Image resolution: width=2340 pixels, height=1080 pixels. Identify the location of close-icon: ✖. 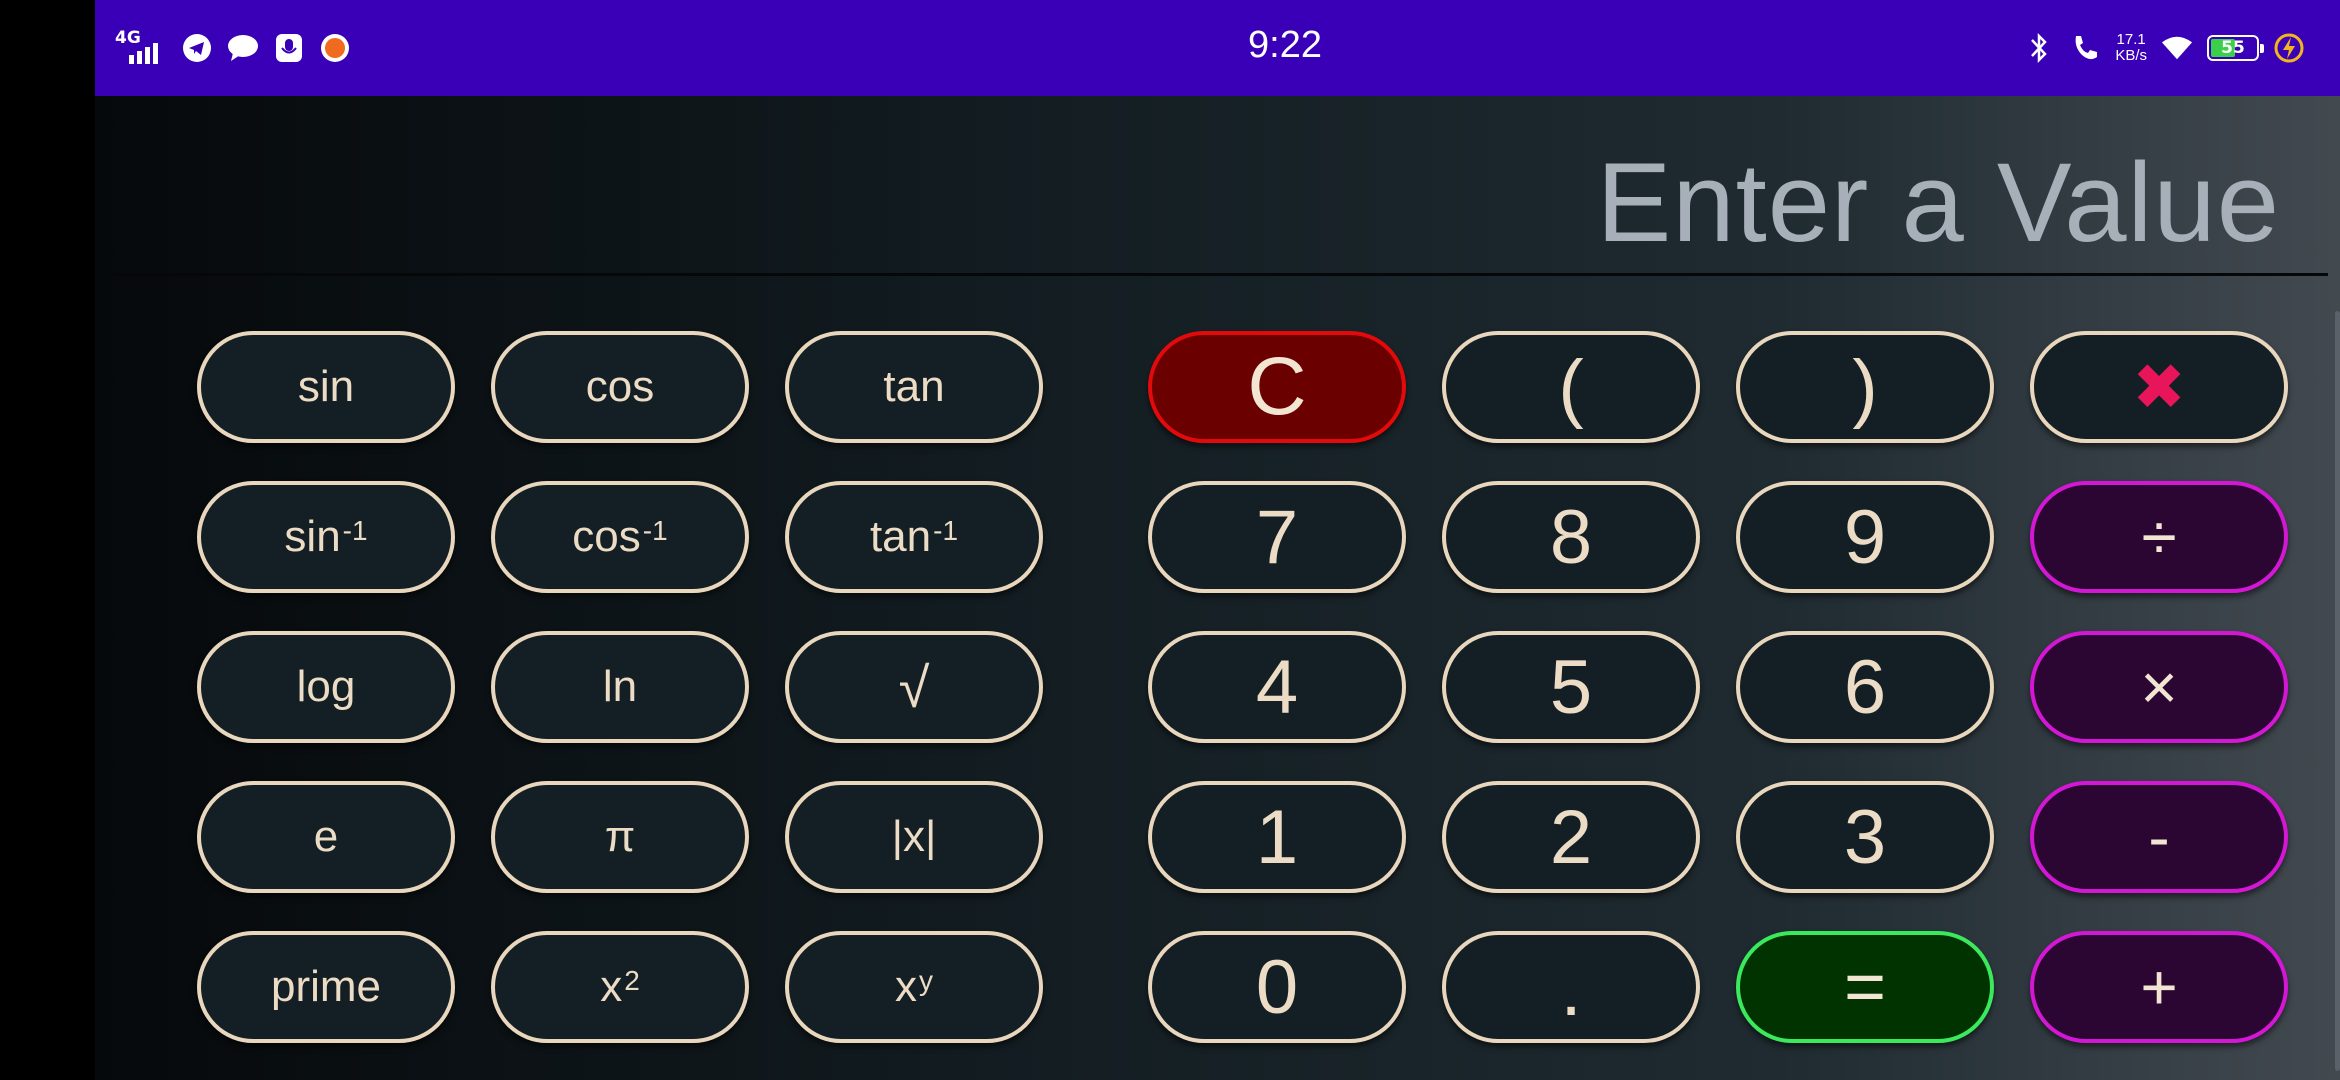
(2159, 386).